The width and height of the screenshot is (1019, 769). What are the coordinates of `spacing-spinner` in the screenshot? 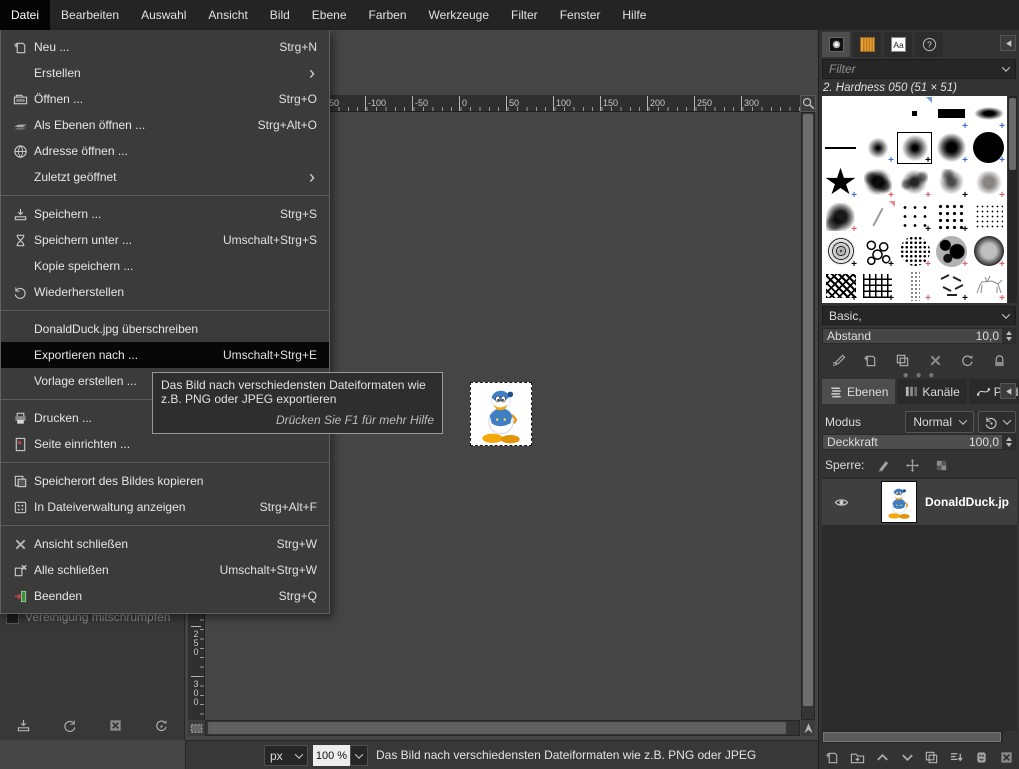 It's located at (1008, 336).